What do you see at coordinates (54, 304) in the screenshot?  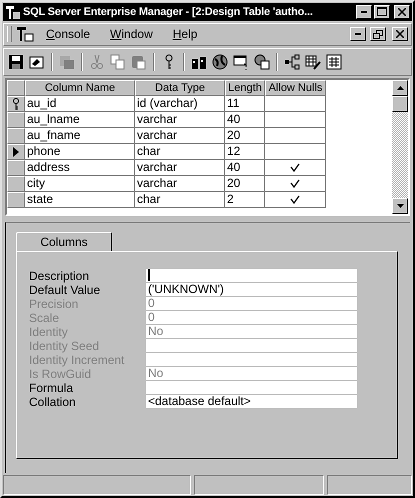 I see `property-label: Precision` at bounding box center [54, 304].